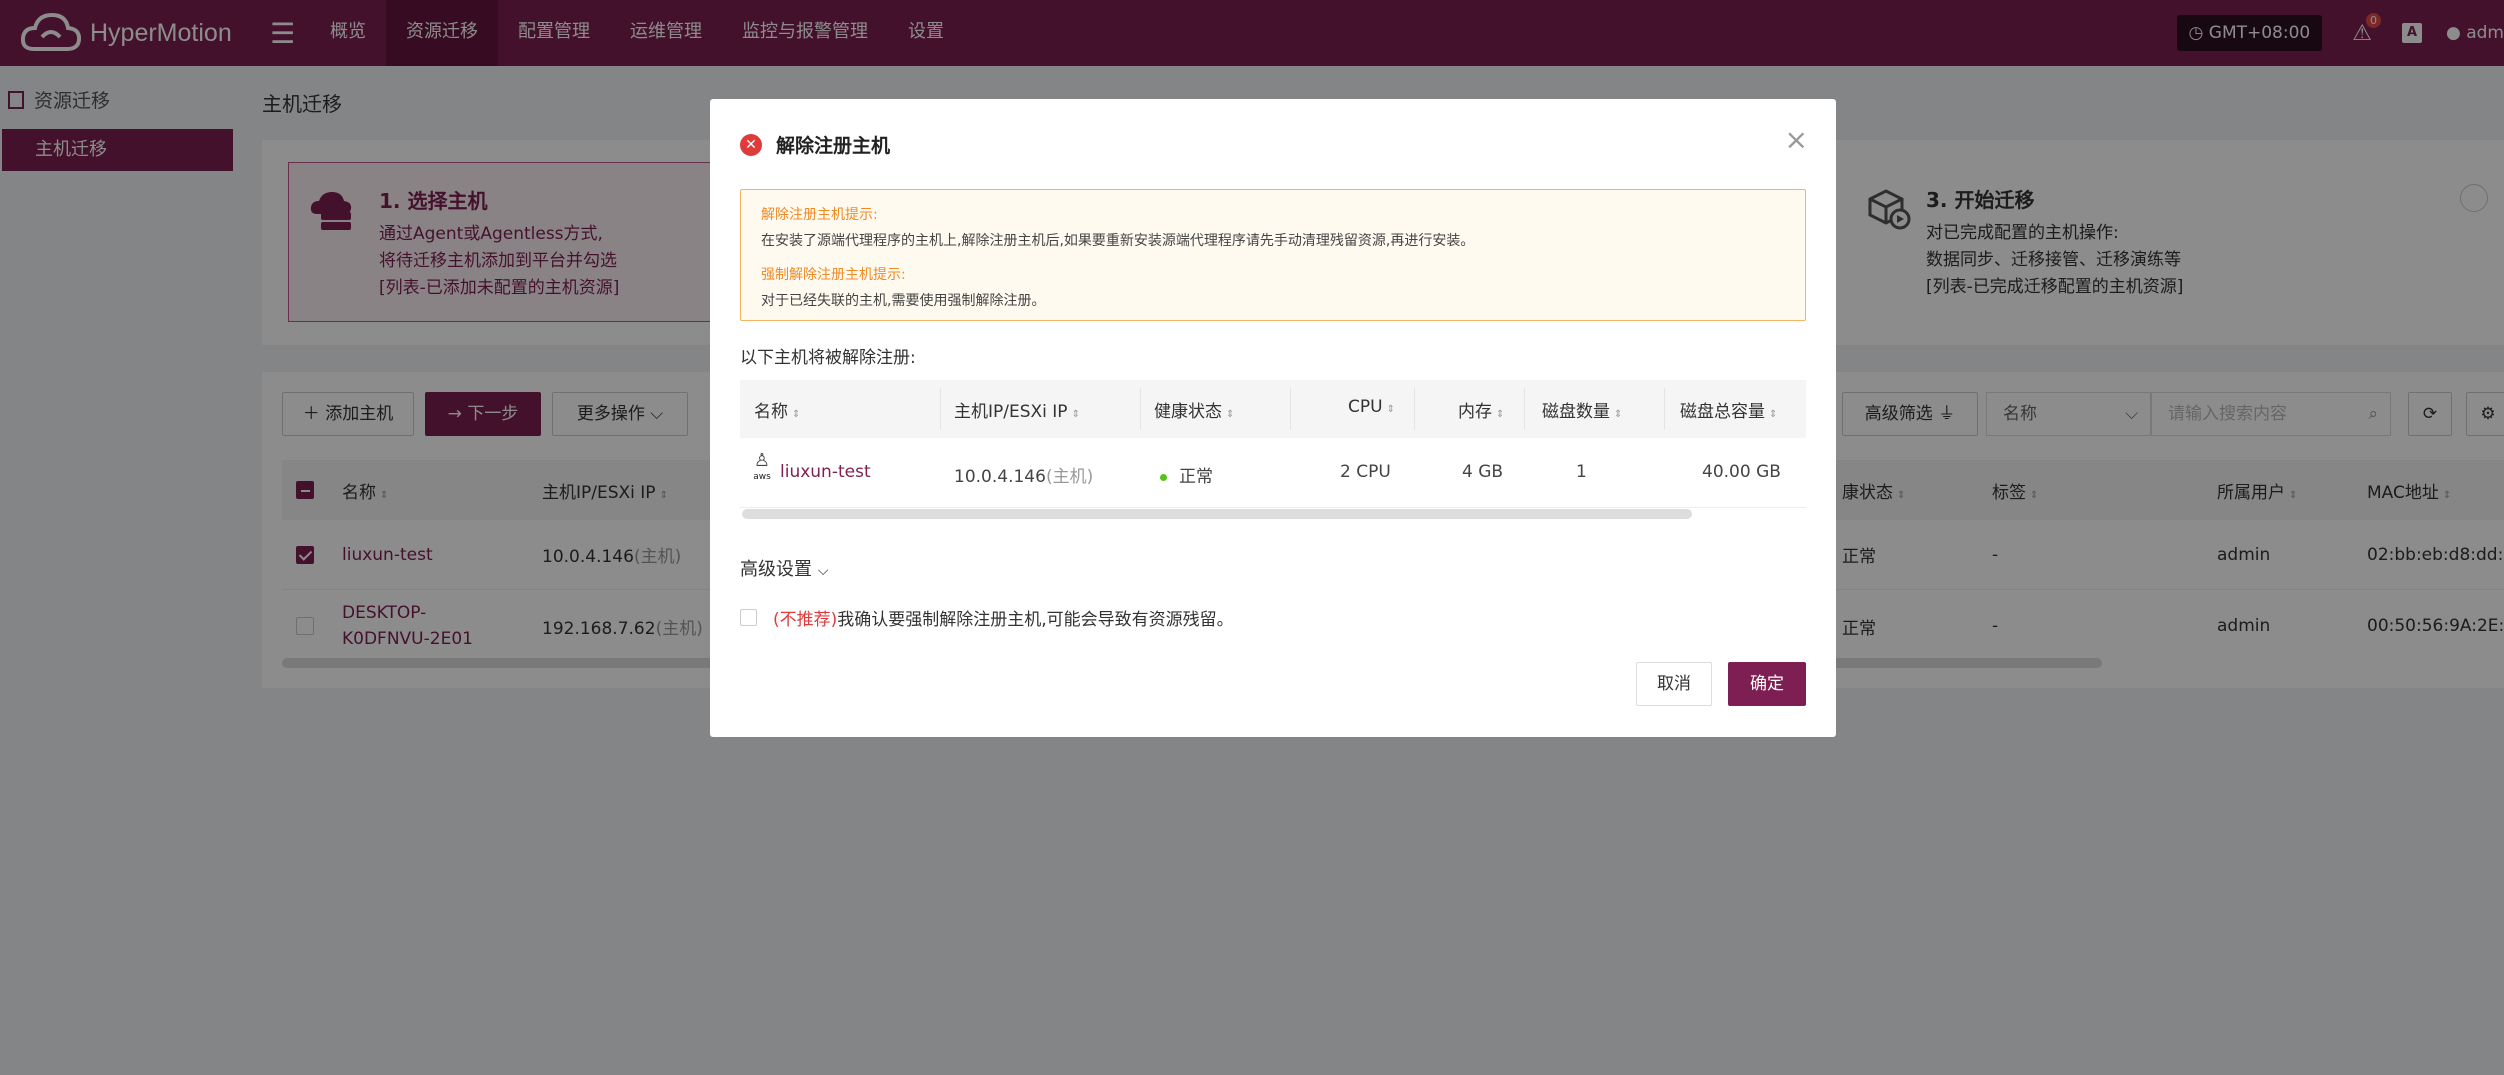 This screenshot has width=2504, height=1075. What do you see at coordinates (1674, 684) in the screenshot?
I see `cancel-button: 取消` at bounding box center [1674, 684].